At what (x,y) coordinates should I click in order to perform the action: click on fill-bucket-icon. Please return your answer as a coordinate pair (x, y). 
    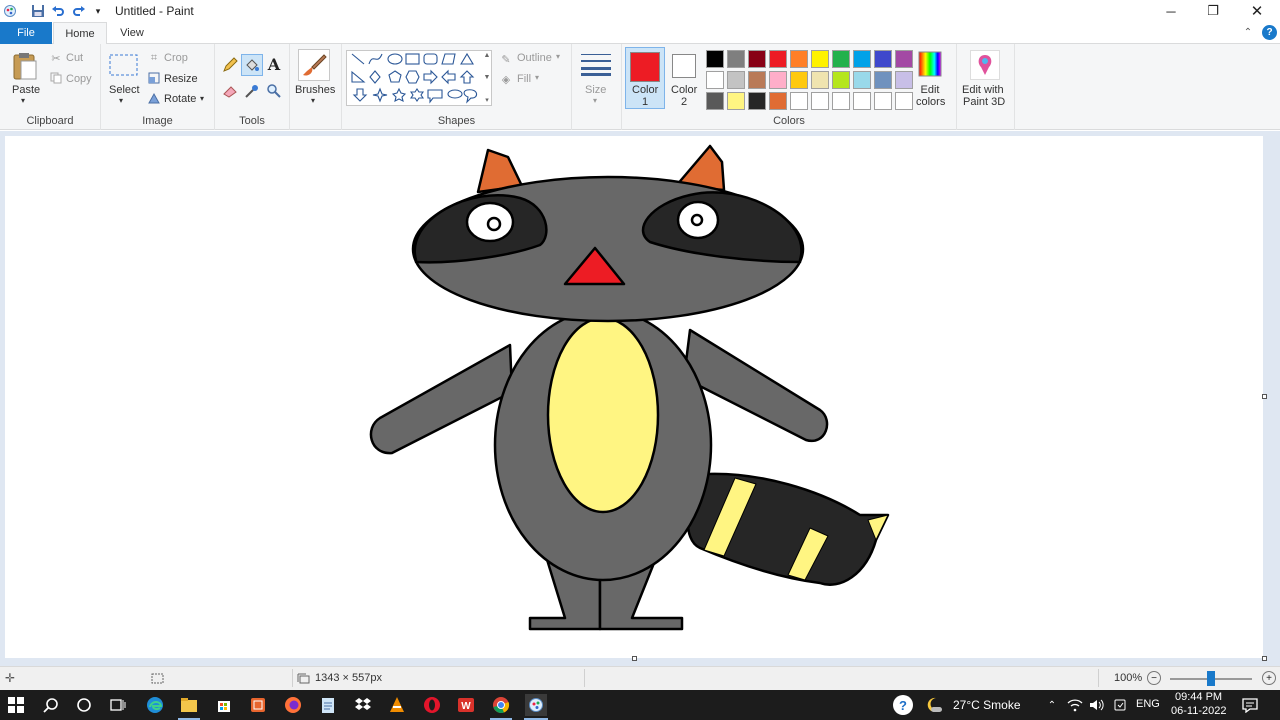
    Looking at the image, I should click on (252, 65).